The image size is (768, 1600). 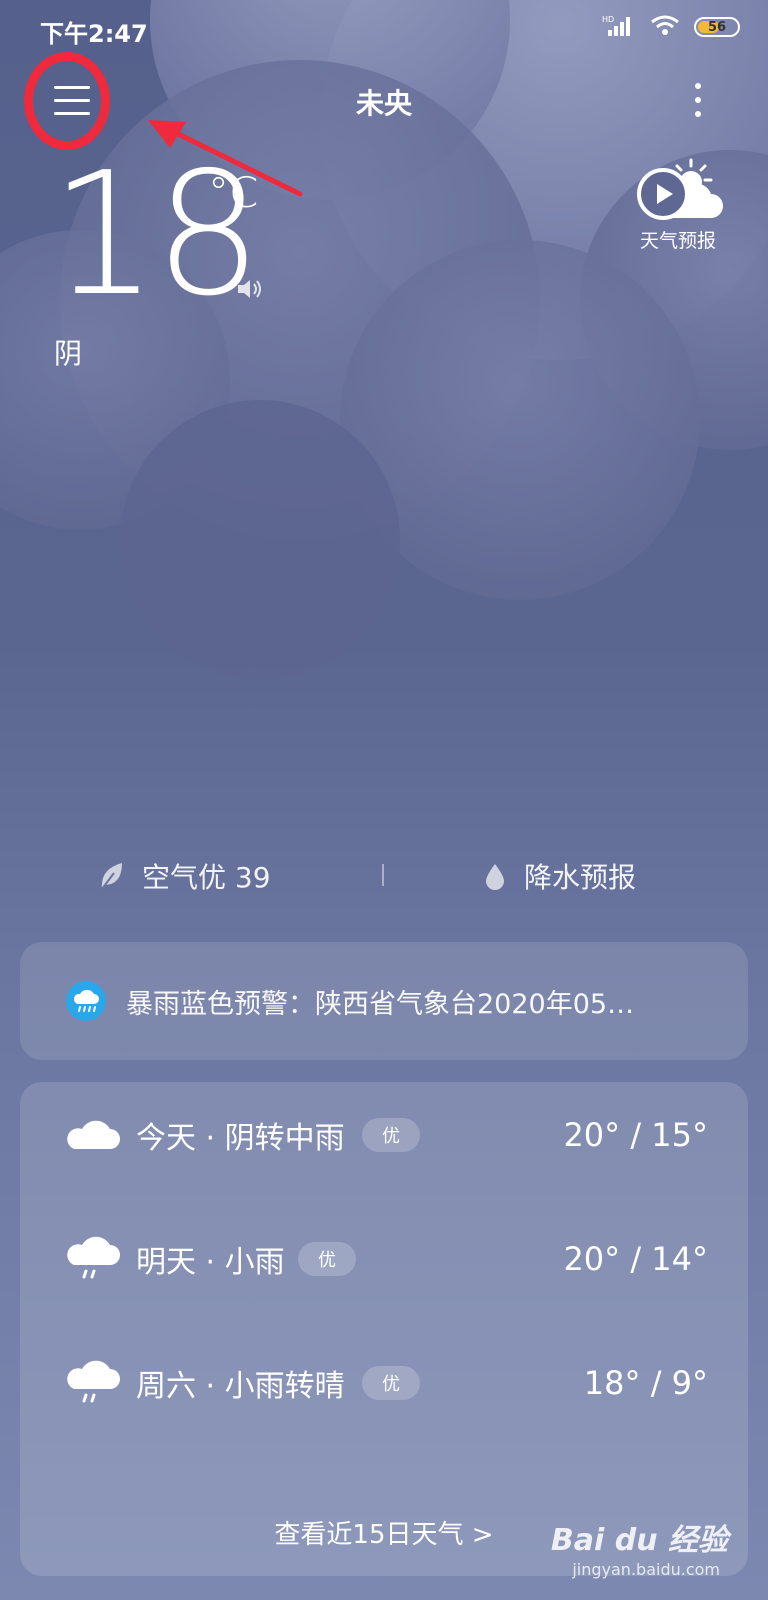 What do you see at coordinates (635, 1259) in the screenshot?
I see `forecast-temps: 20° / 14°` at bounding box center [635, 1259].